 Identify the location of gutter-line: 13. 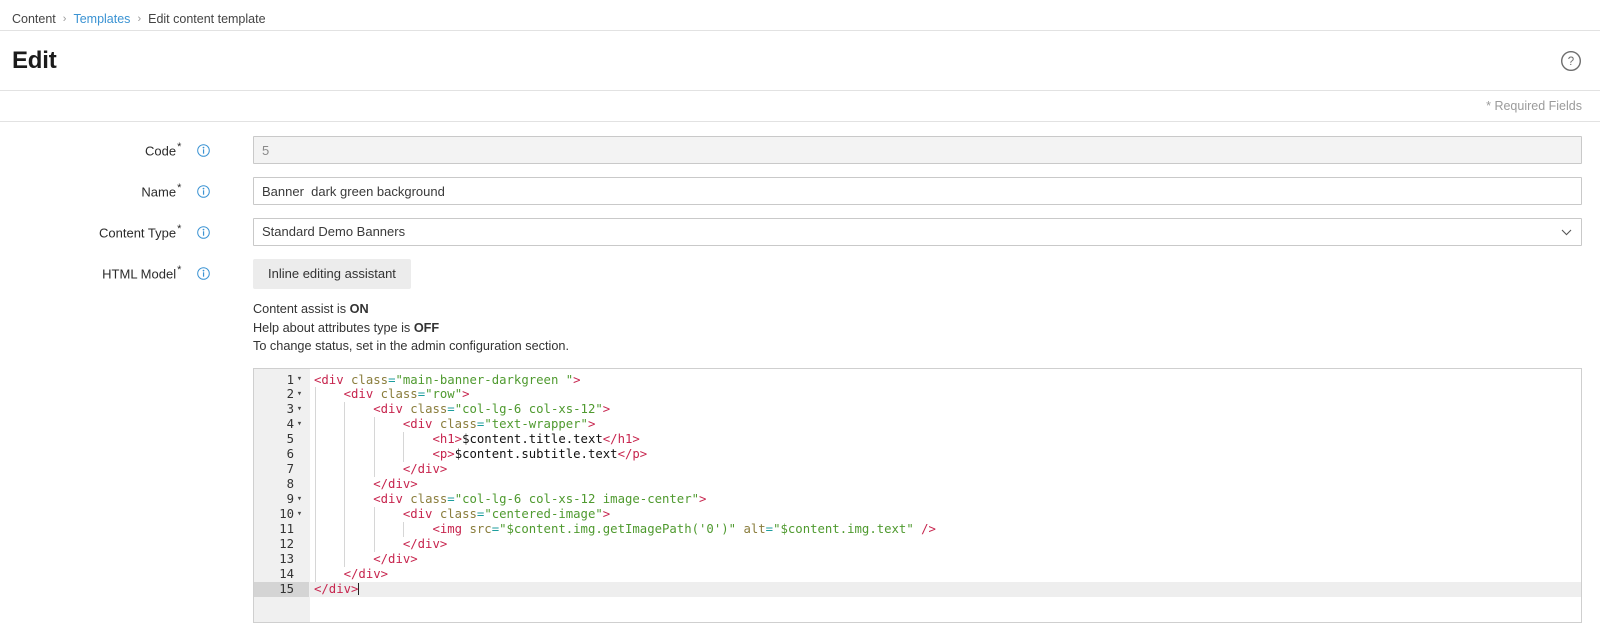
(281, 559).